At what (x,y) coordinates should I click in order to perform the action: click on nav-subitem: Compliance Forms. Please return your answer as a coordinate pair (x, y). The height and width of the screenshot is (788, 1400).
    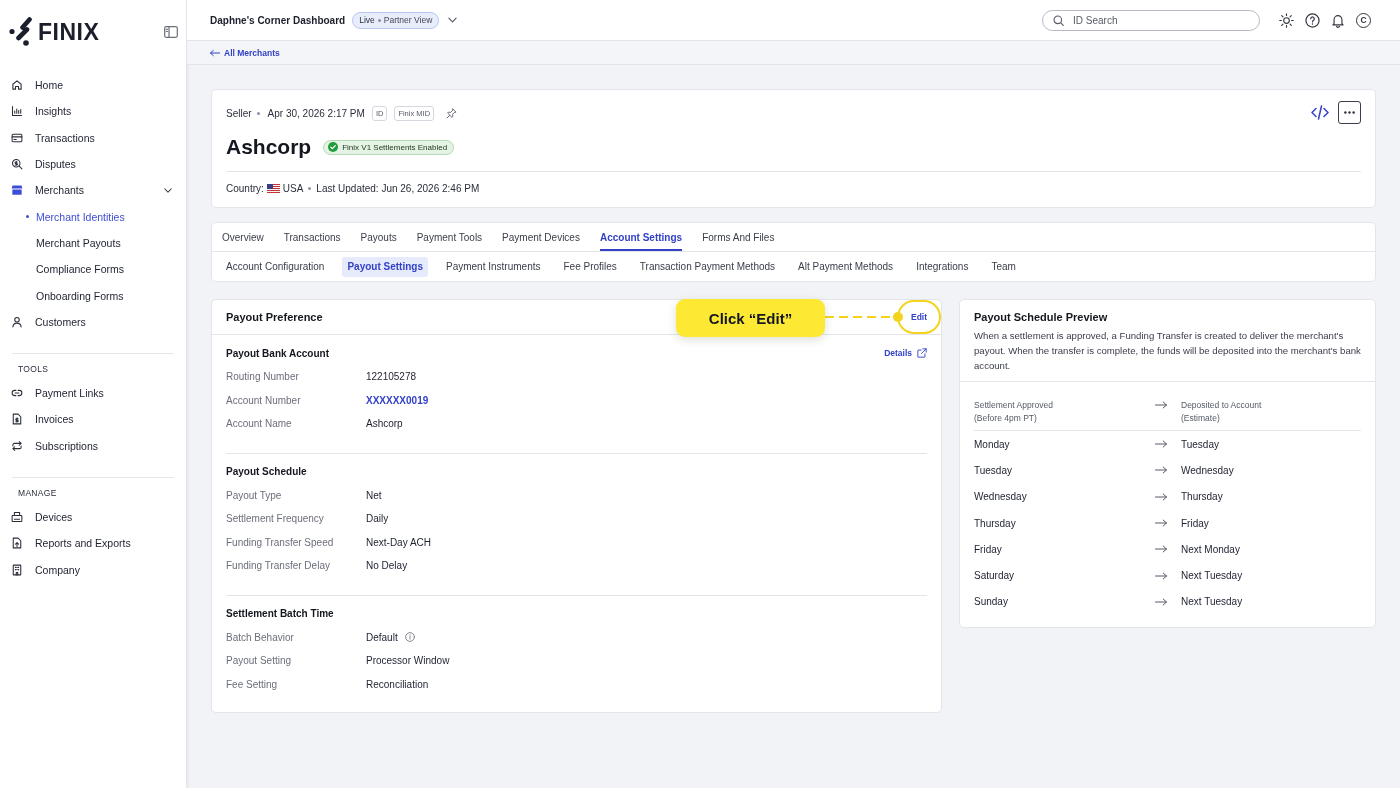
    Looking at the image, I should click on (93, 269).